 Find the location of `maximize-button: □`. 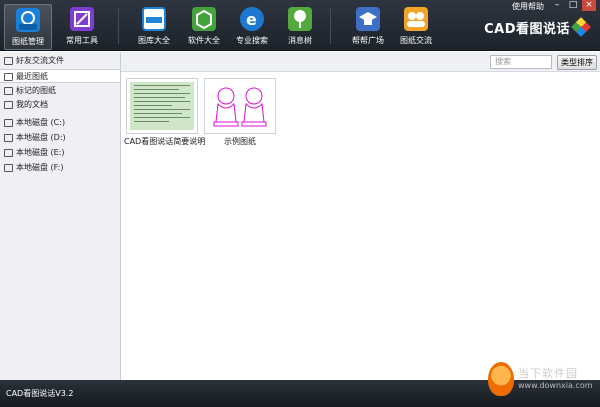

maximize-button: □ is located at coordinates (573, 5).